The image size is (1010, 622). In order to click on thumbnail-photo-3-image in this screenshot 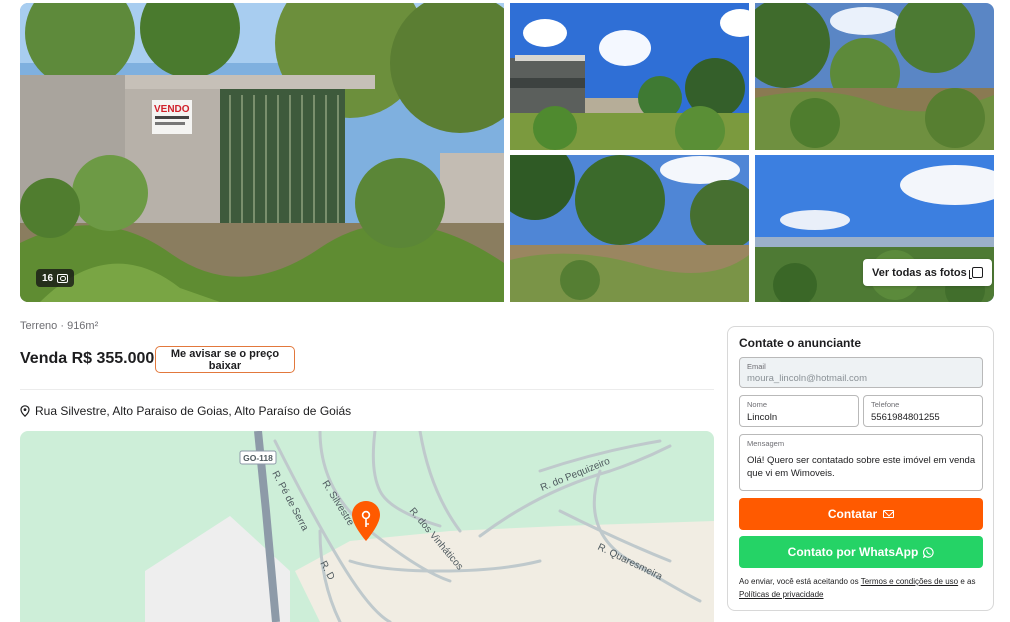, I will do `click(629, 228)`.